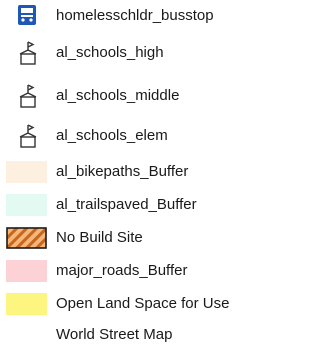 This screenshot has width=320, height=349. I want to click on bus-icon, so click(27, 15).